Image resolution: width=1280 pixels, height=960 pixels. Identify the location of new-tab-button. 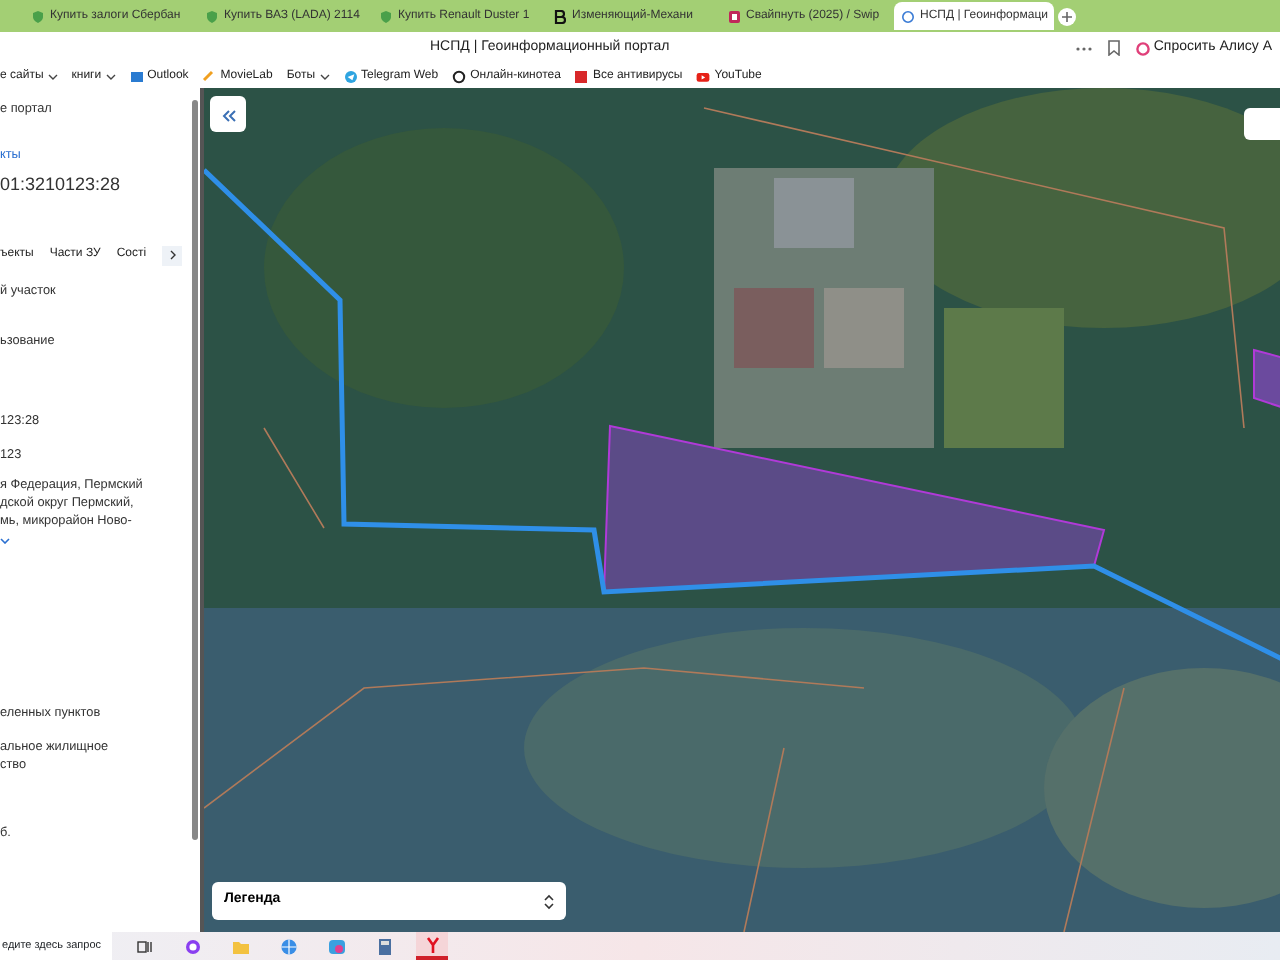
(1067, 16).